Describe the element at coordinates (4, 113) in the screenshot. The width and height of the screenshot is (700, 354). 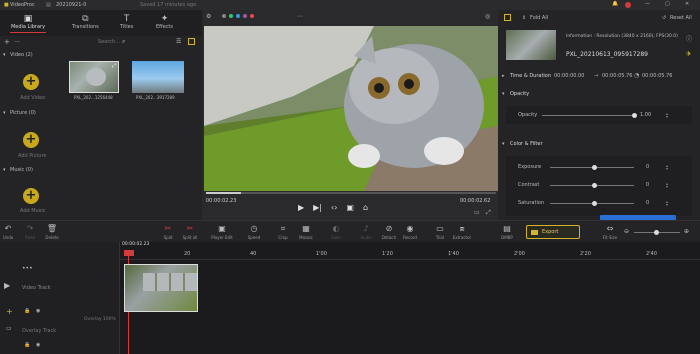
I see `collapse-picture-icon: ▾` at that location.